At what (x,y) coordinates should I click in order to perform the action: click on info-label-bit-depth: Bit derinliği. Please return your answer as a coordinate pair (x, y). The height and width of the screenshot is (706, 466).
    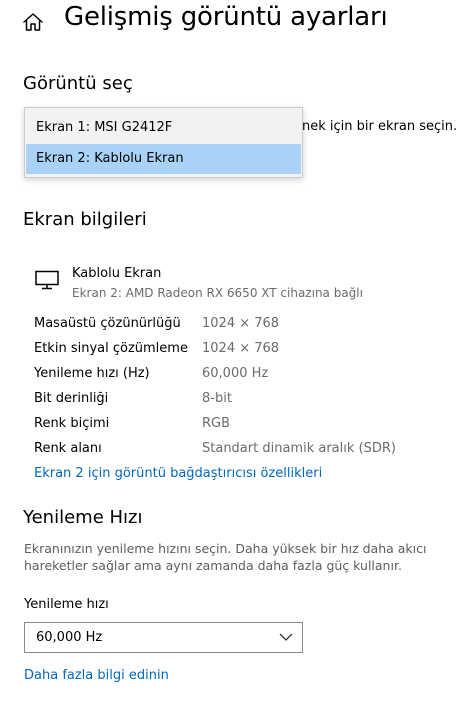
    Looking at the image, I should click on (71, 398).